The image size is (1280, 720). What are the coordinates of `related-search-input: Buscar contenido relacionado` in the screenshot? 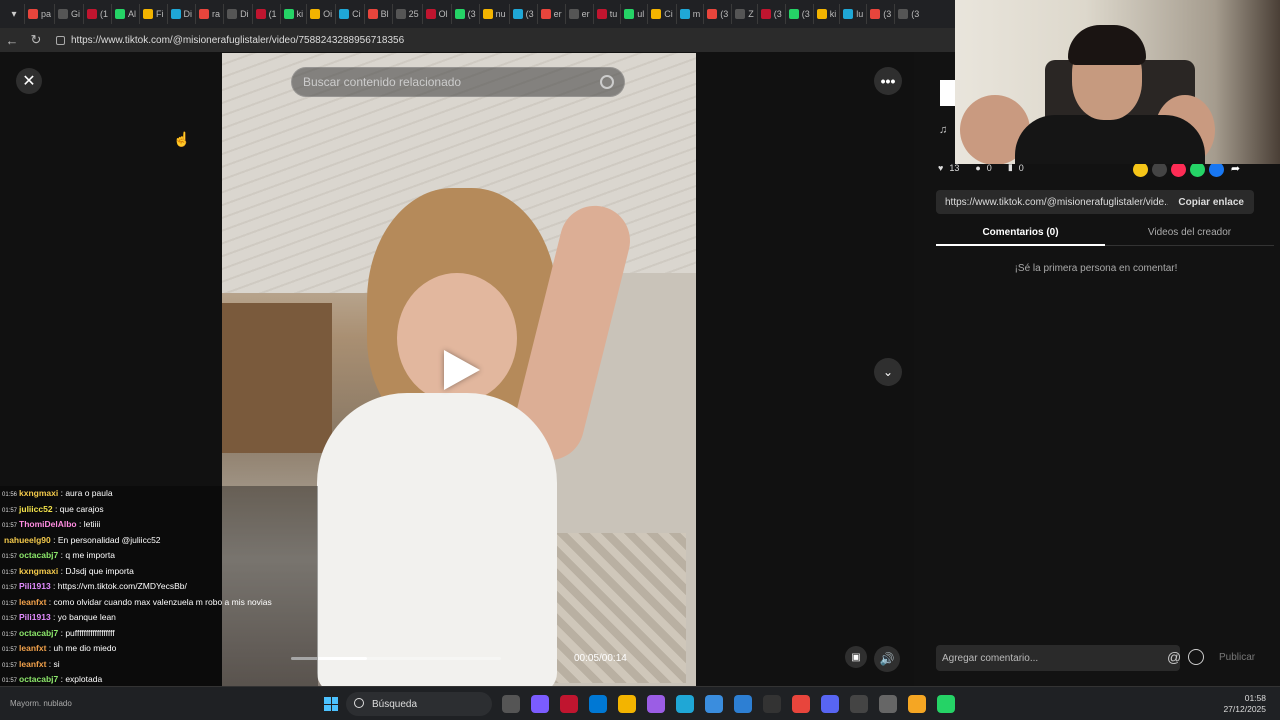 It's located at (458, 82).